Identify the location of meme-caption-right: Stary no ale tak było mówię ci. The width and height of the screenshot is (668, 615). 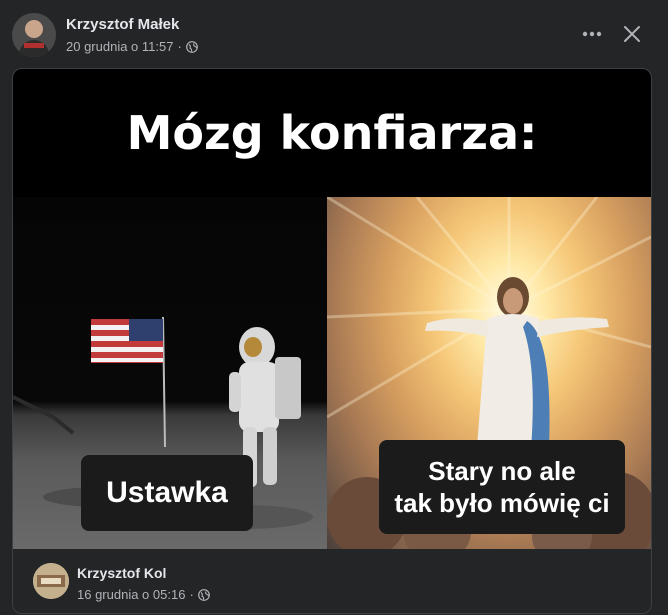
(502, 487).